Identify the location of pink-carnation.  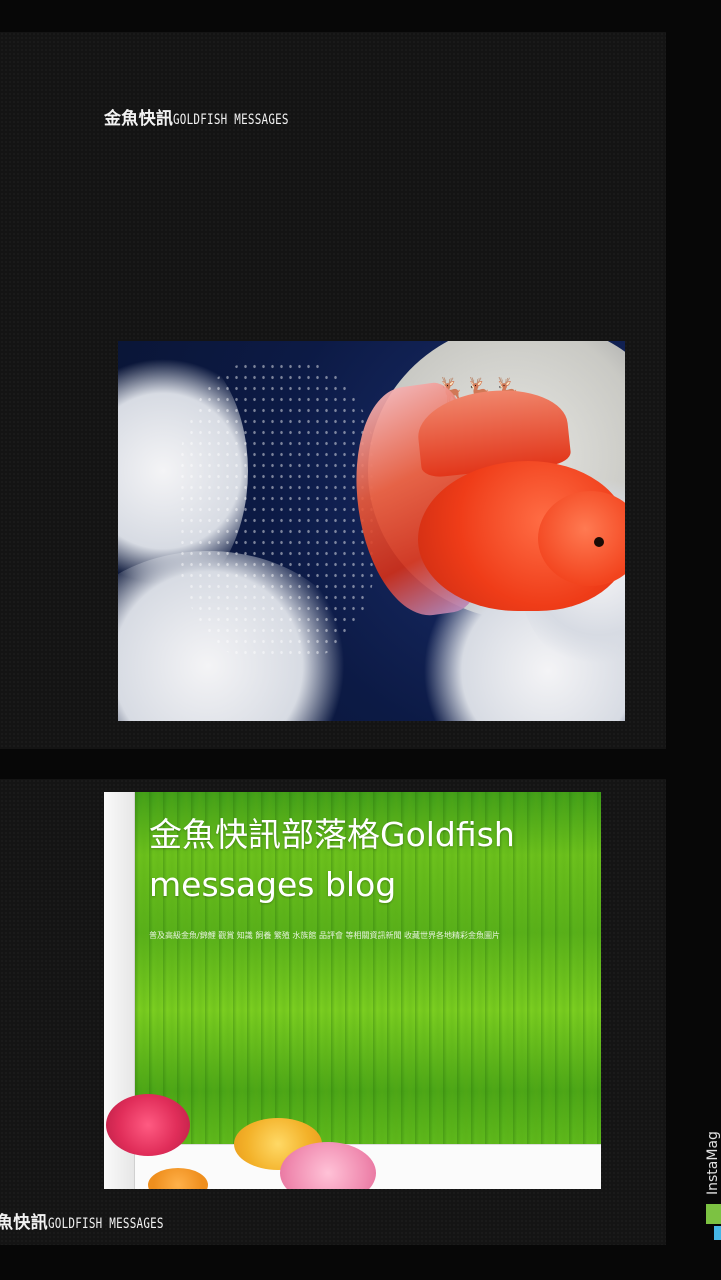
(148, 1125).